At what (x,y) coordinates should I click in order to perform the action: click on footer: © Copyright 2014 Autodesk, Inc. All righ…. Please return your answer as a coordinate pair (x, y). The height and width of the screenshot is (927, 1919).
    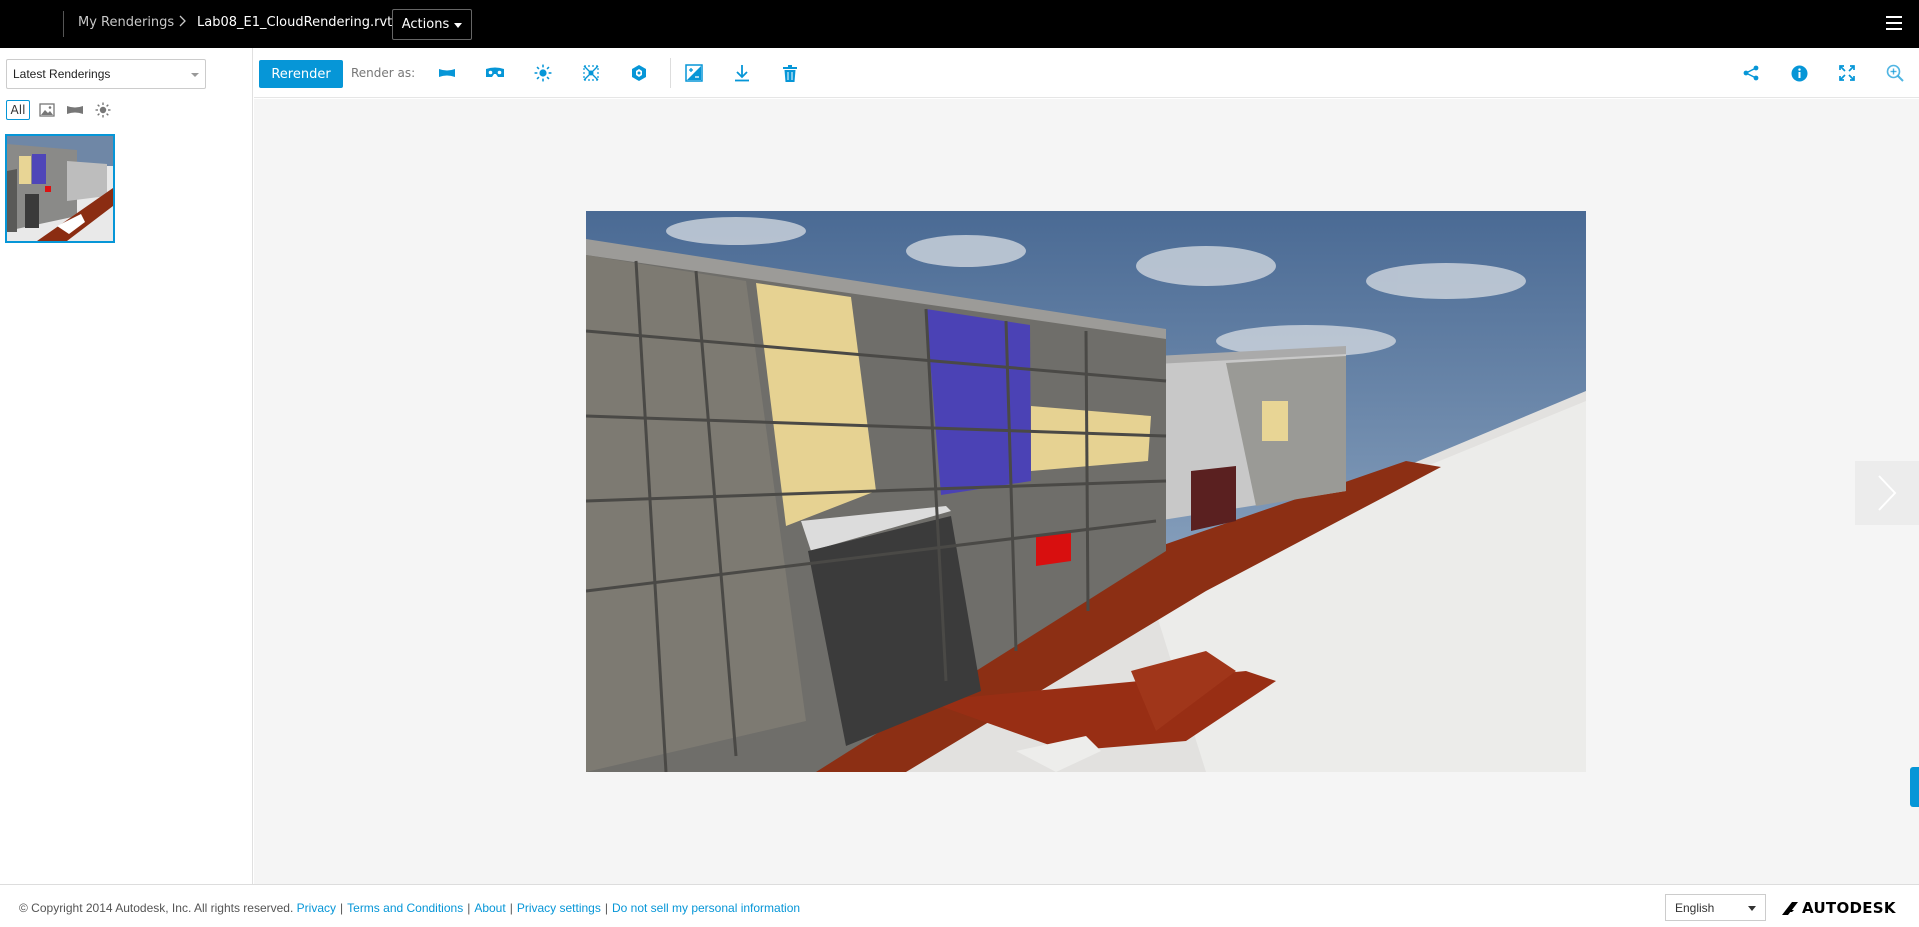
    Looking at the image, I should click on (959, 905).